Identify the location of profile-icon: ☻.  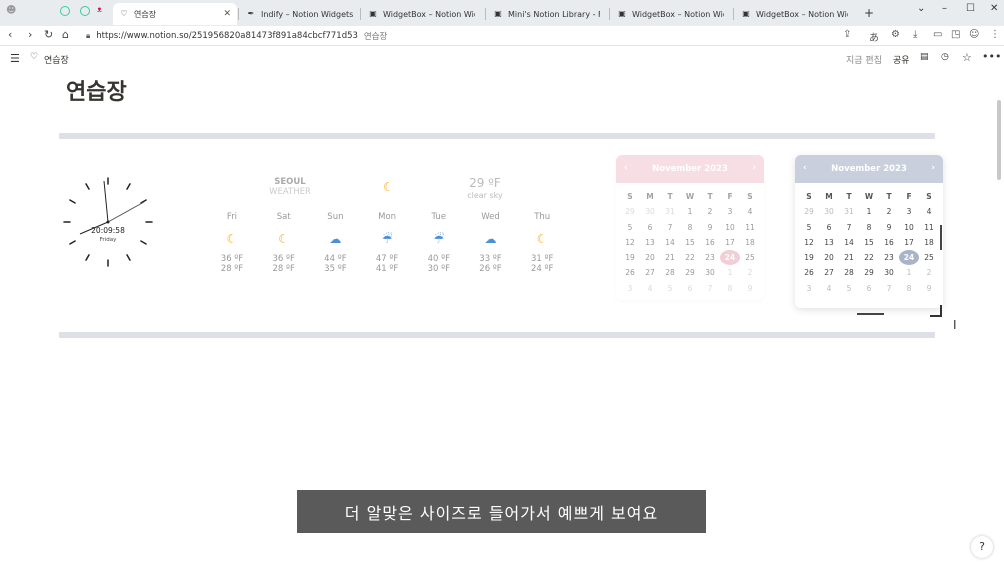
(11, 10).